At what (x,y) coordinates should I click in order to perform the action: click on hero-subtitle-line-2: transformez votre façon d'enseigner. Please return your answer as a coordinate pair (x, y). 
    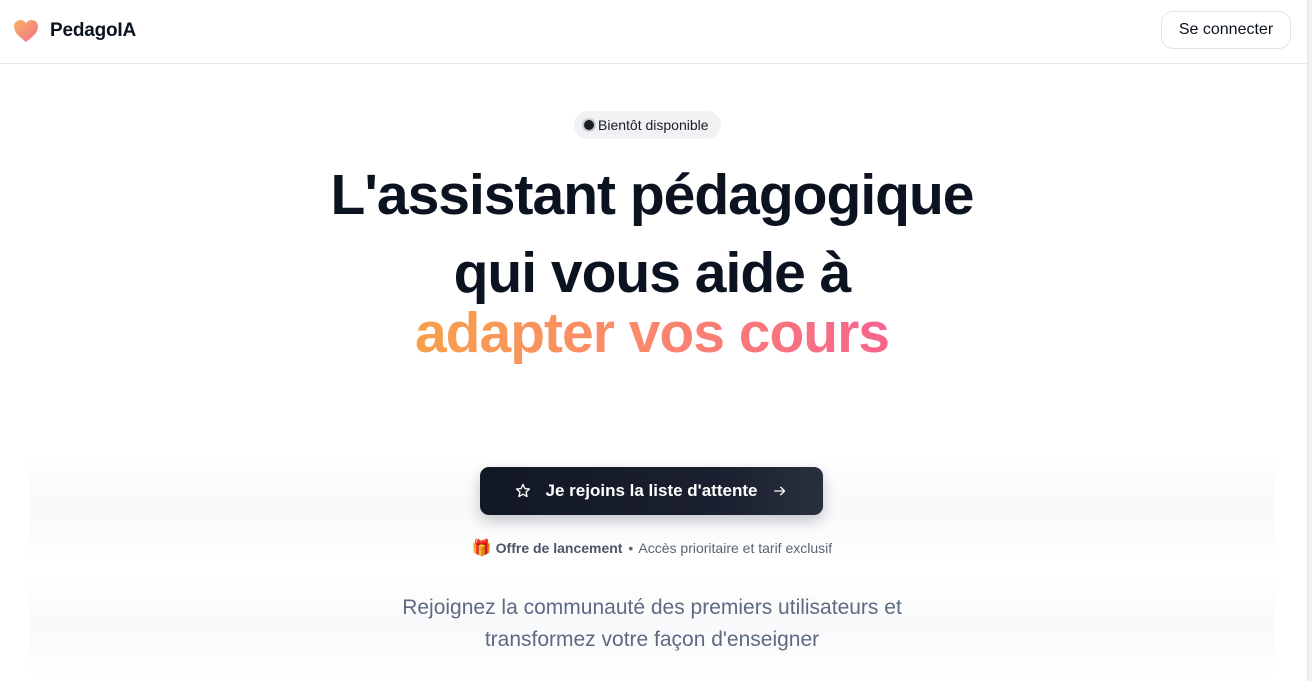
    Looking at the image, I should click on (652, 639).